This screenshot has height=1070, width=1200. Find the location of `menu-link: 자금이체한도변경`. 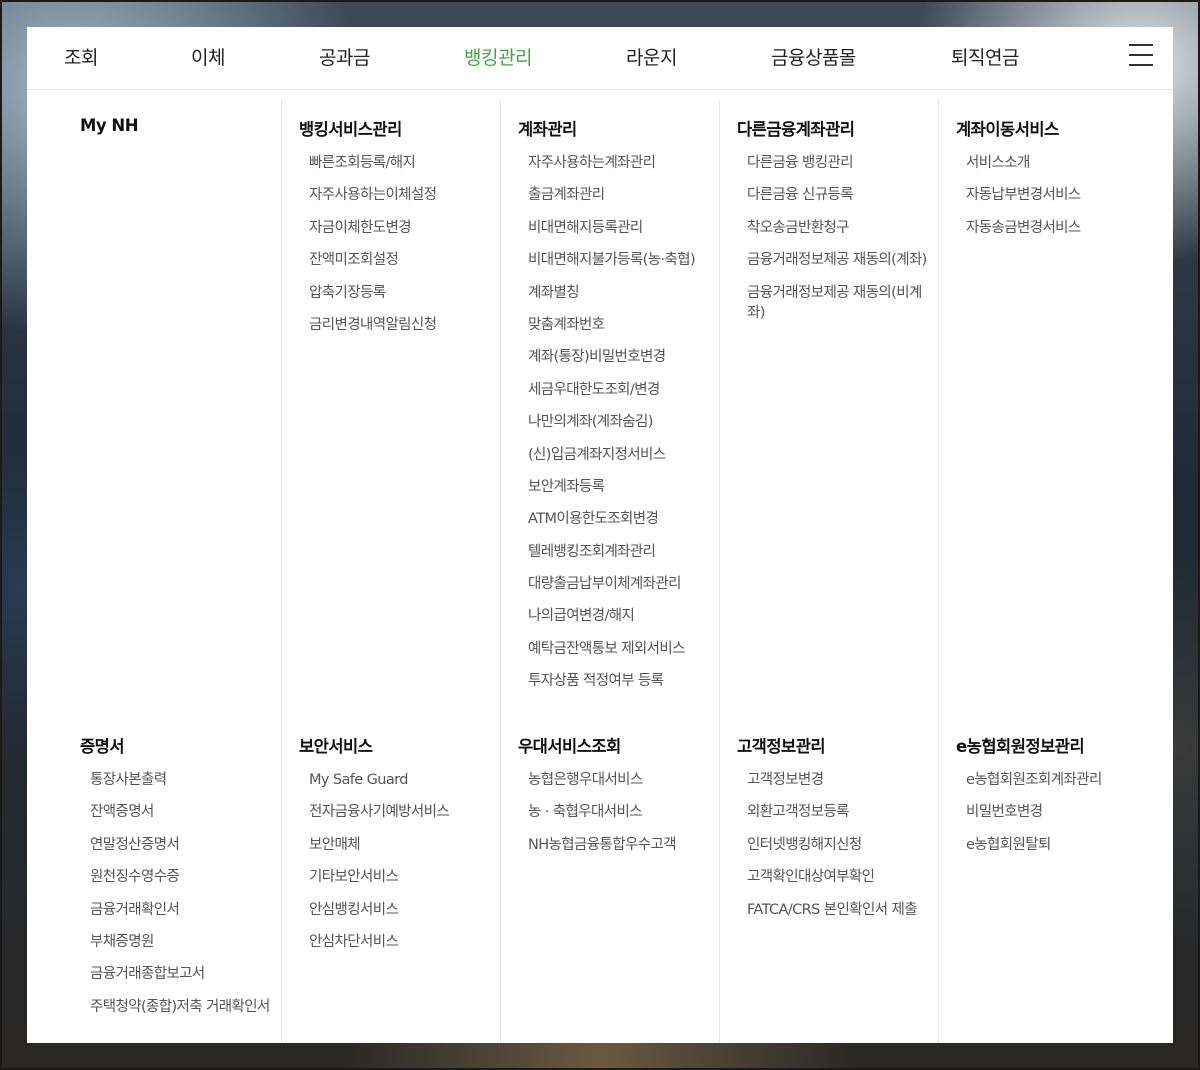

menu-link: 자금이체한도변경 is located at coordinates (404, 228).